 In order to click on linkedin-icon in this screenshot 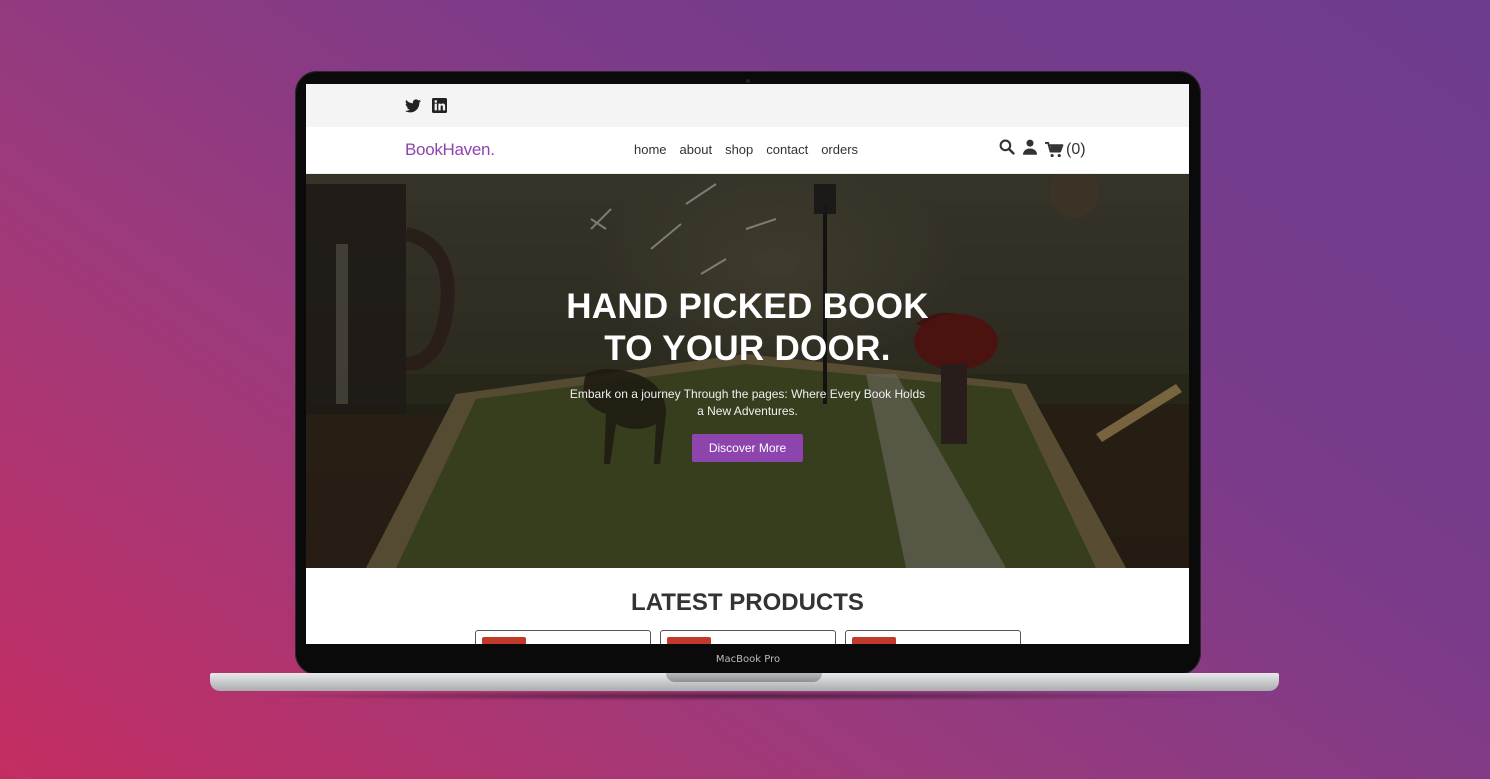, I will do `click(439, 106)`.